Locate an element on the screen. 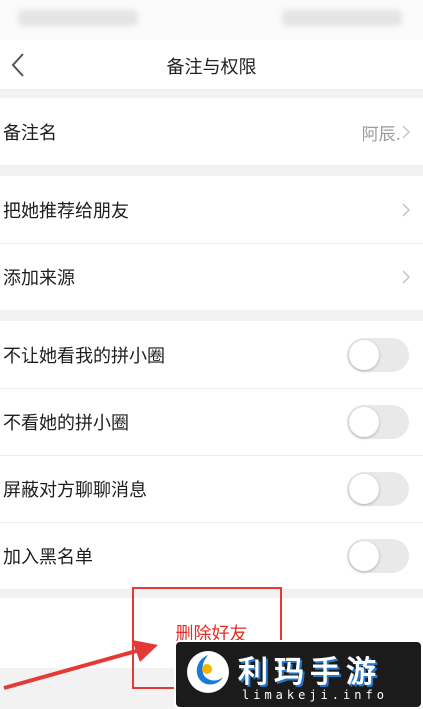 Image resolution: width=423 pixels, height=709 pixels. status-bar is located at coordinates (211, 20).